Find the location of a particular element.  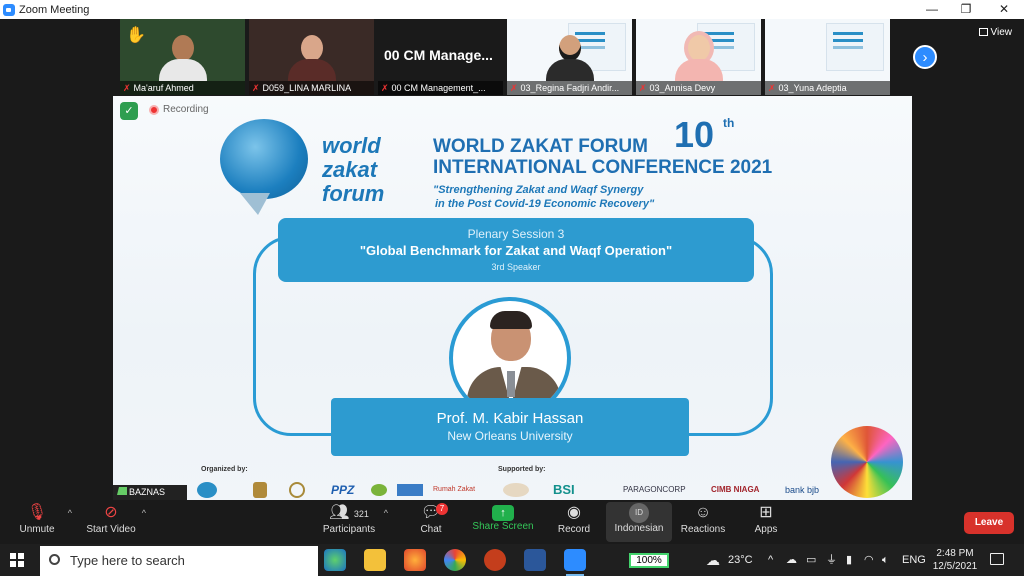

chat-unread-badge: 7 is located at coordinates (442, 509).